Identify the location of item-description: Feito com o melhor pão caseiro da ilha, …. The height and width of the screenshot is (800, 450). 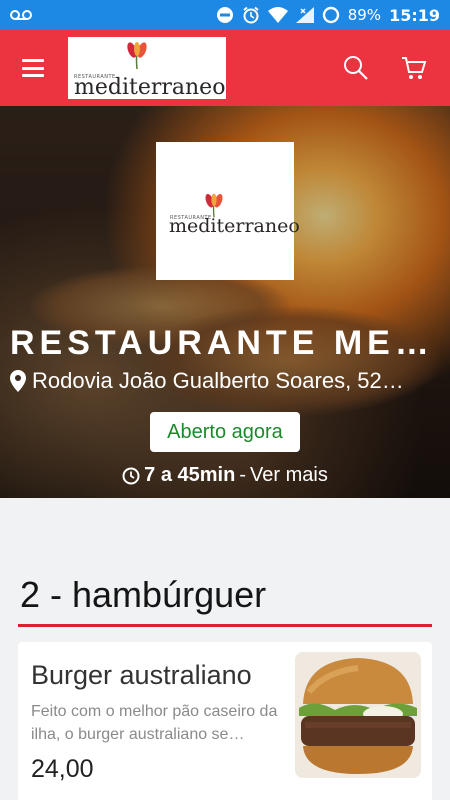
(154, 723).